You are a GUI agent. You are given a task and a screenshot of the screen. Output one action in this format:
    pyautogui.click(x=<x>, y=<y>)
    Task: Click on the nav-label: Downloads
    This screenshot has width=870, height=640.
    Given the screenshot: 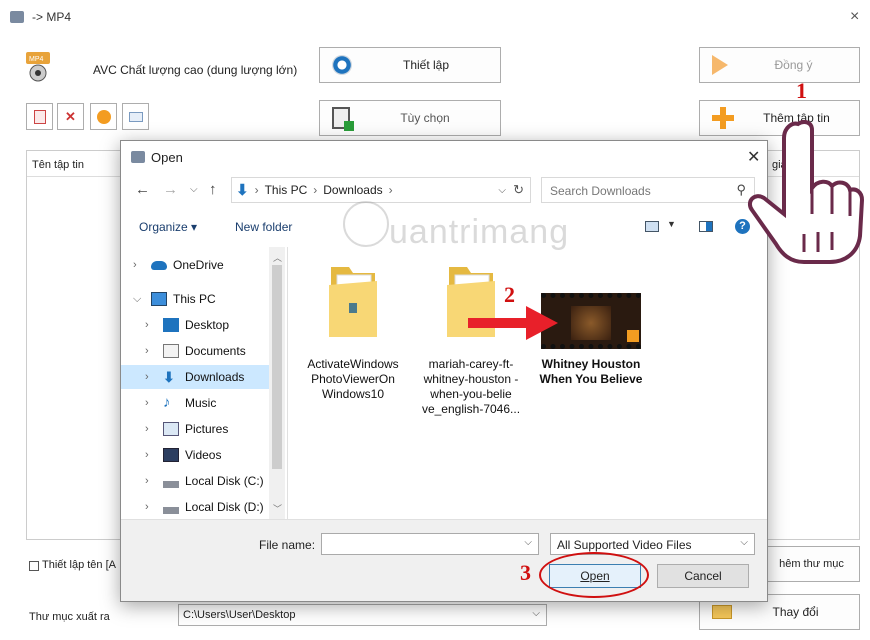 What is the action you would take?
    pyautogui.click(x=215, y=377)
    